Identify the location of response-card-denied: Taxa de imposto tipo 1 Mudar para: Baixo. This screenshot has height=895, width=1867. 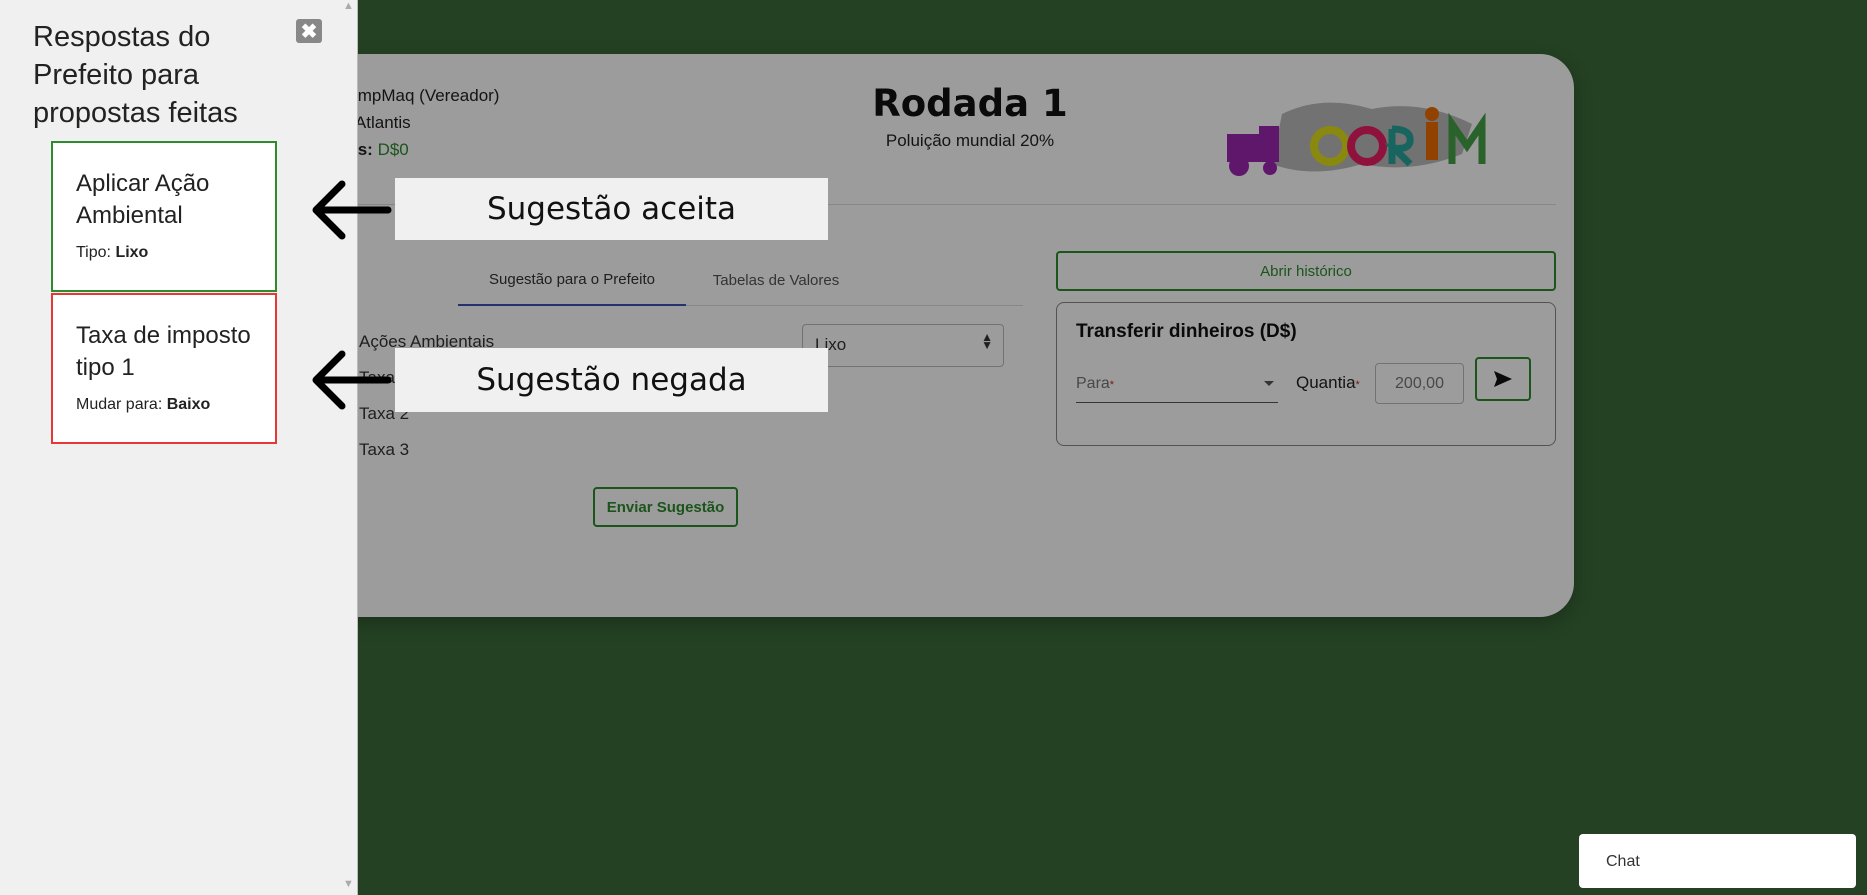
(164, 368).